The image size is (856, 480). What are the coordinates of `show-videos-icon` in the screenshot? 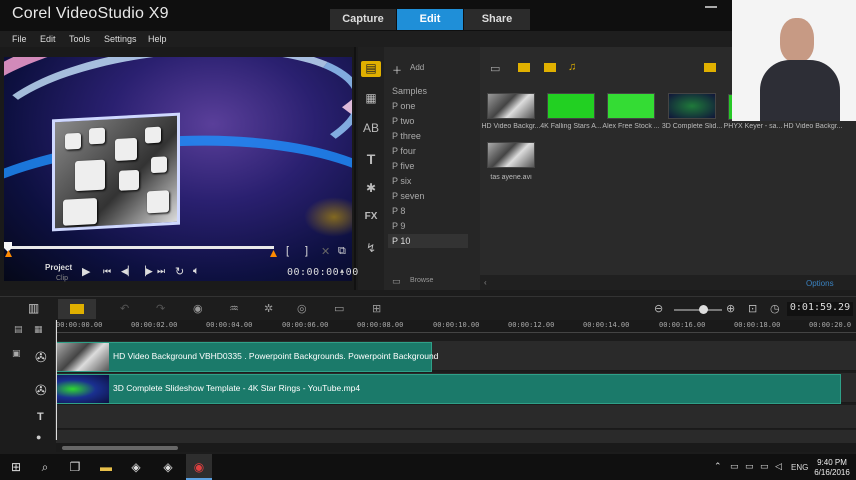 It's located at (524, 67).